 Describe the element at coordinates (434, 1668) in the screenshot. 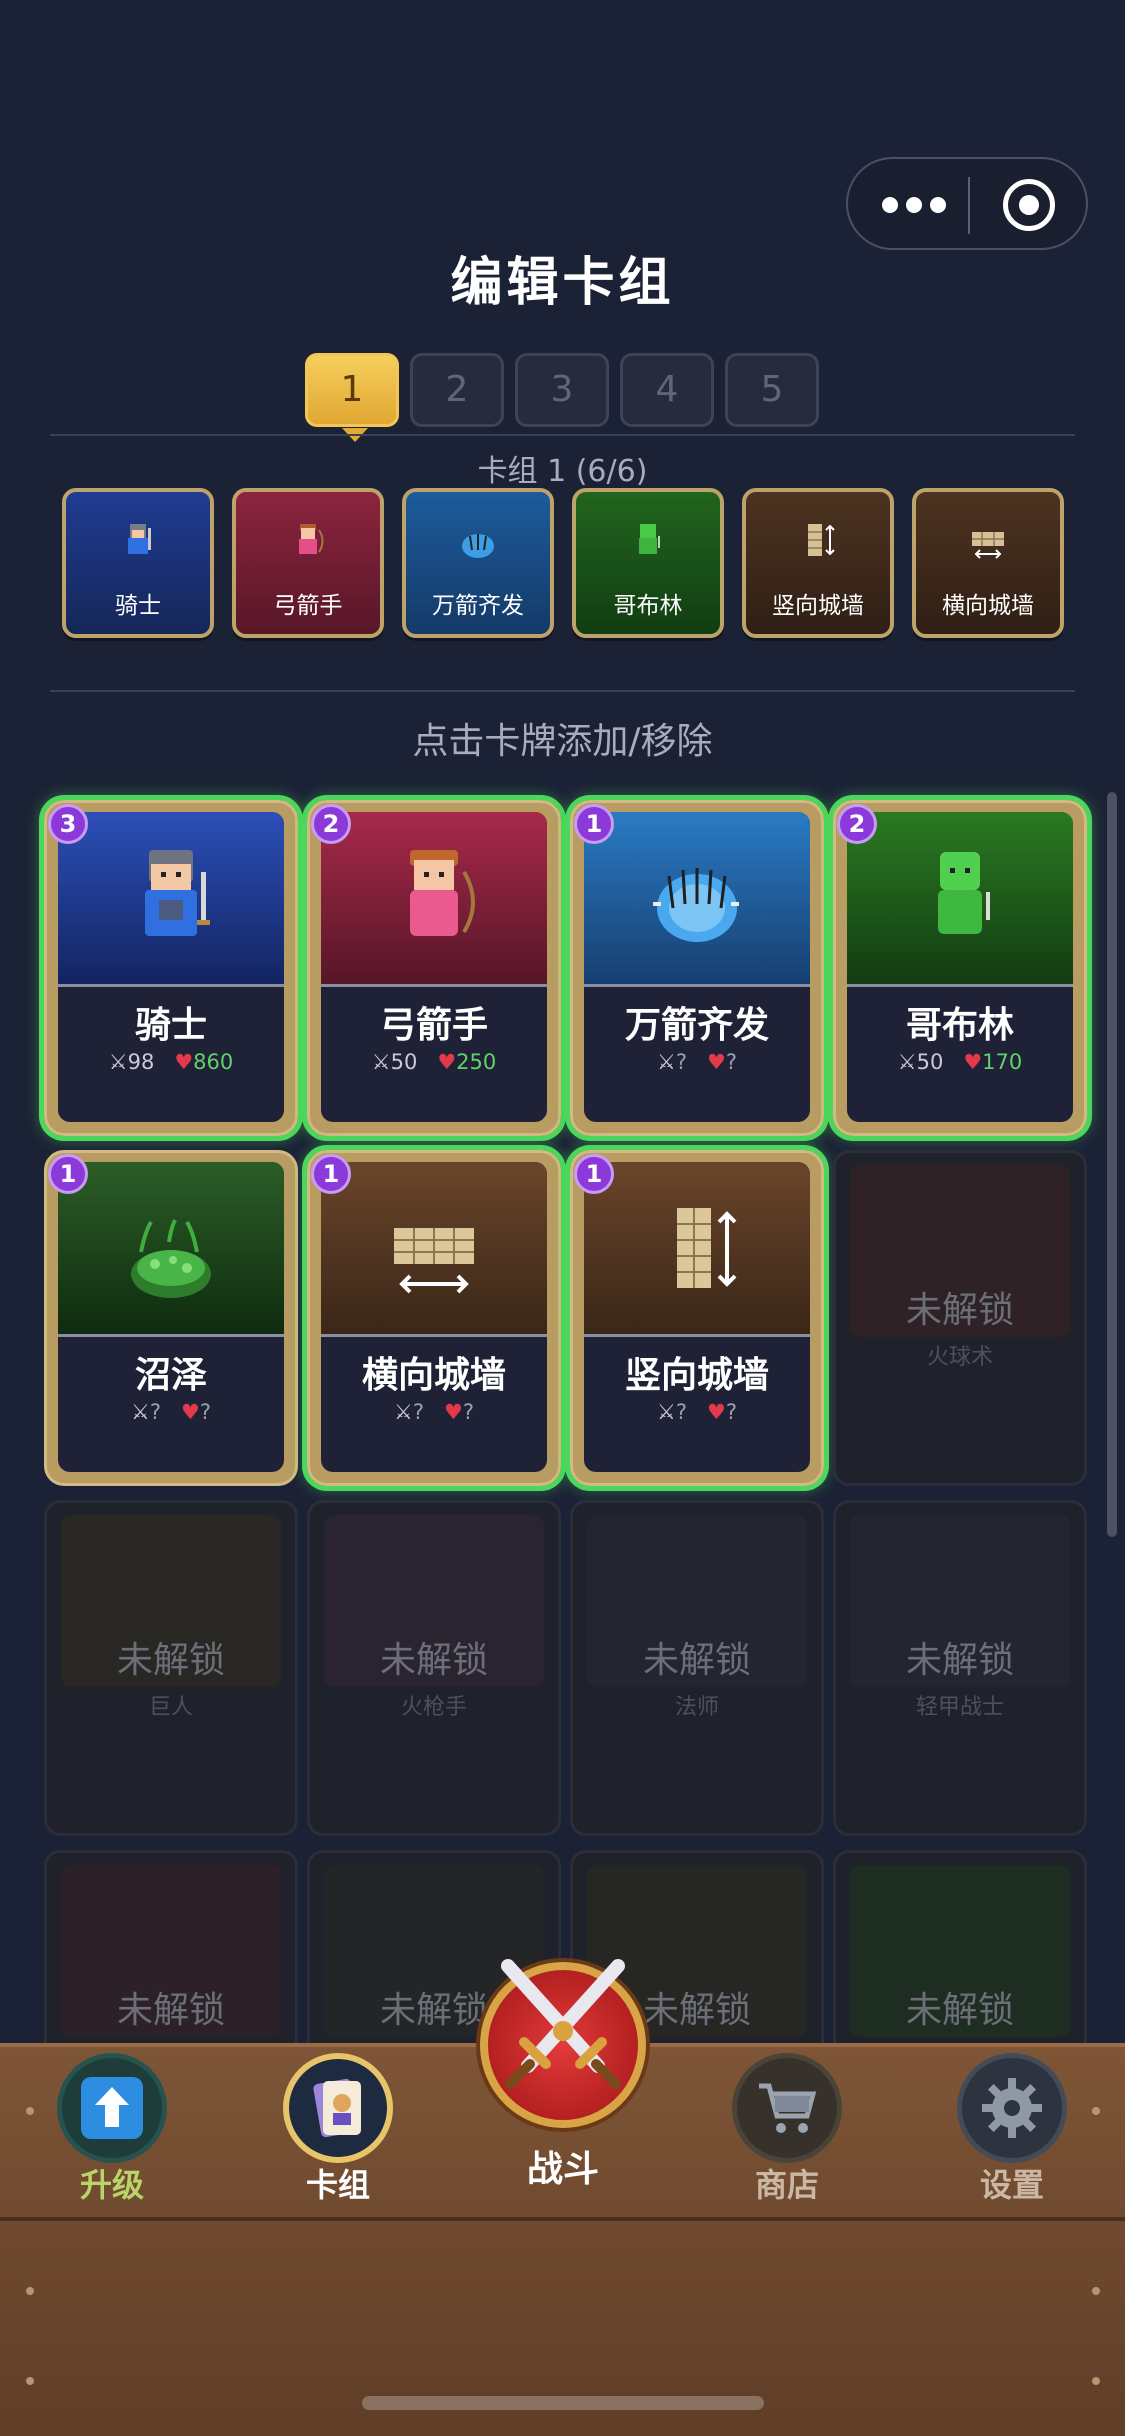

I see `locked-card-musketeer: 未解锁 火枪手` at that location.